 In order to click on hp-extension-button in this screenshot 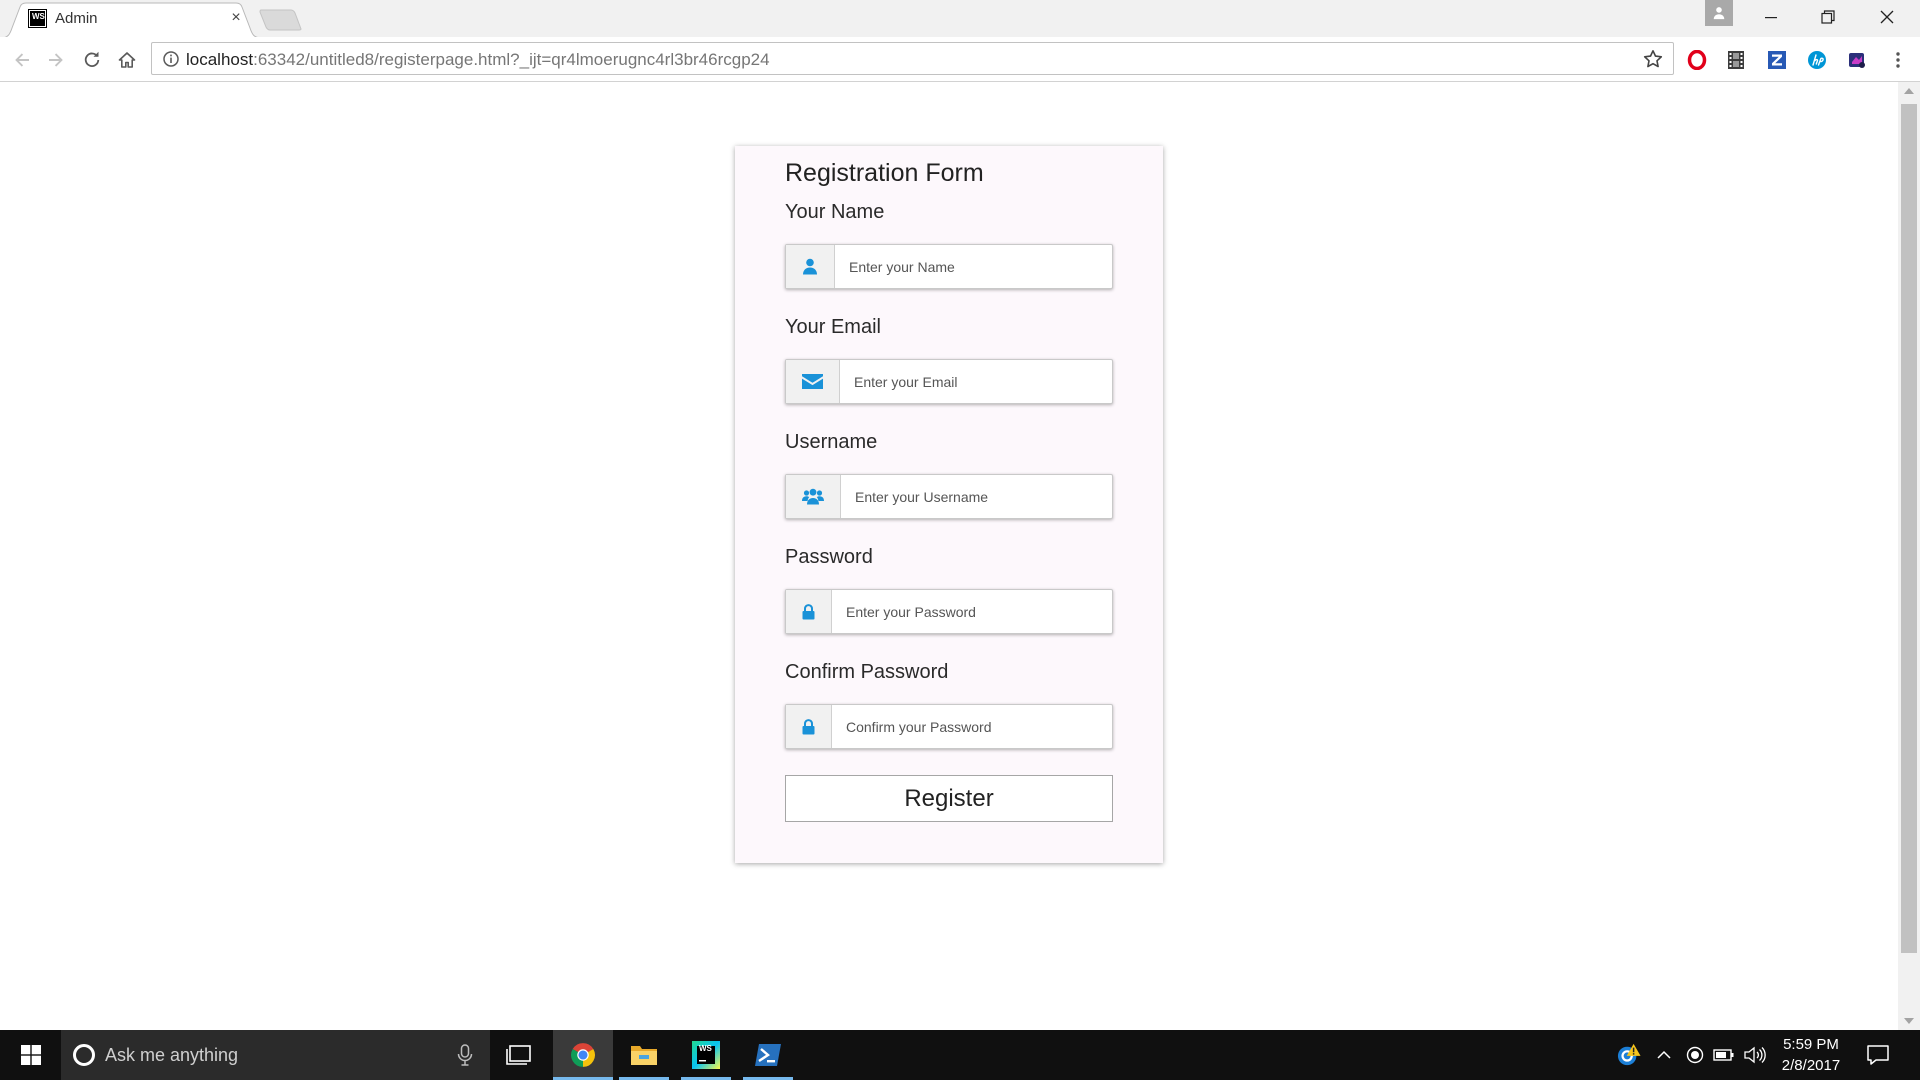, I will do `click(1817, 60)`.